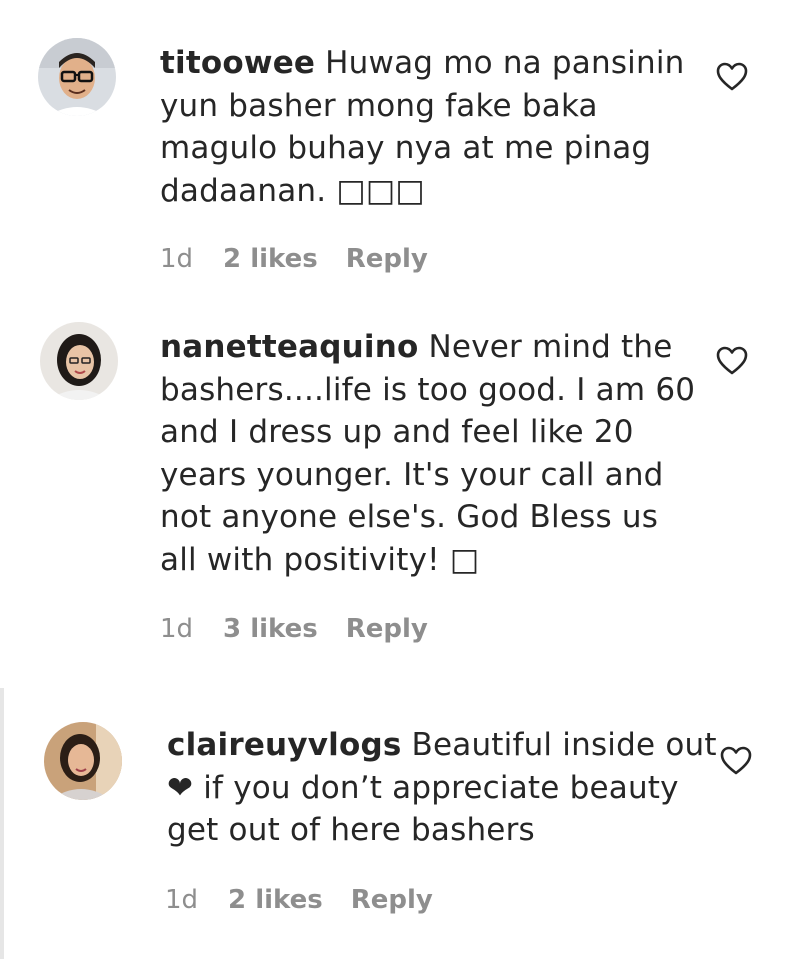 The height and width of the screenshot is (959, 800). What do you see at coordinates (320, 559) in the screenshot?
I see `comment-text-line: all with positivity! □` at bounding box center [320, 559].